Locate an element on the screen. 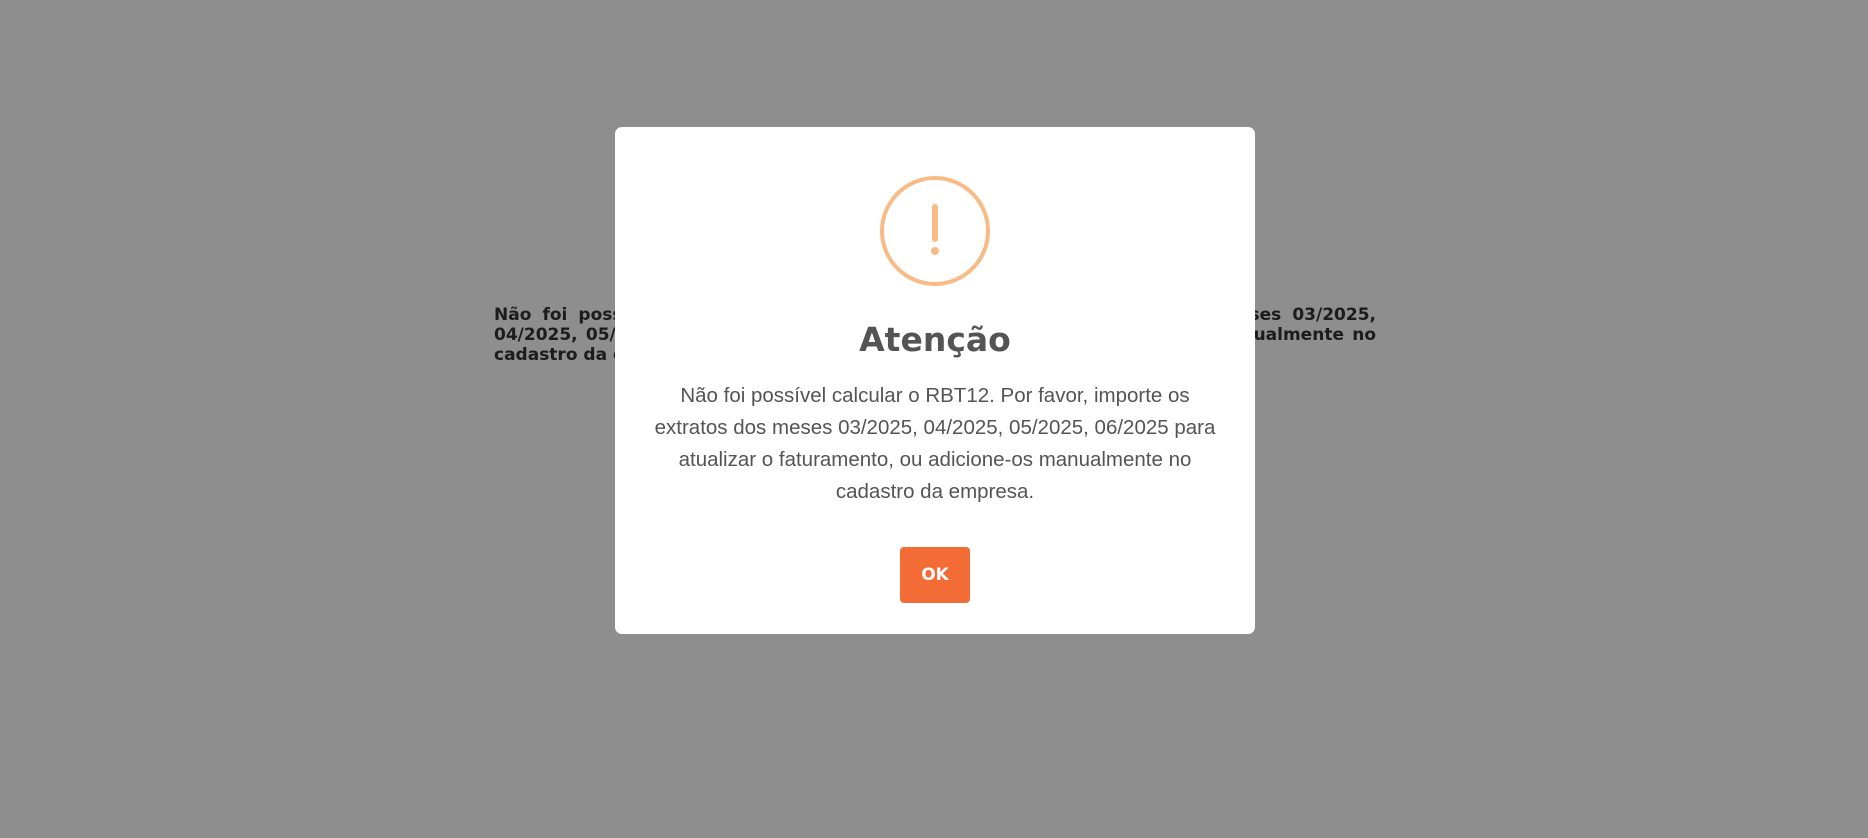 The width and height of the screenshot is (1868, 838). ok-button: OK is located at coordinates (935, 575).